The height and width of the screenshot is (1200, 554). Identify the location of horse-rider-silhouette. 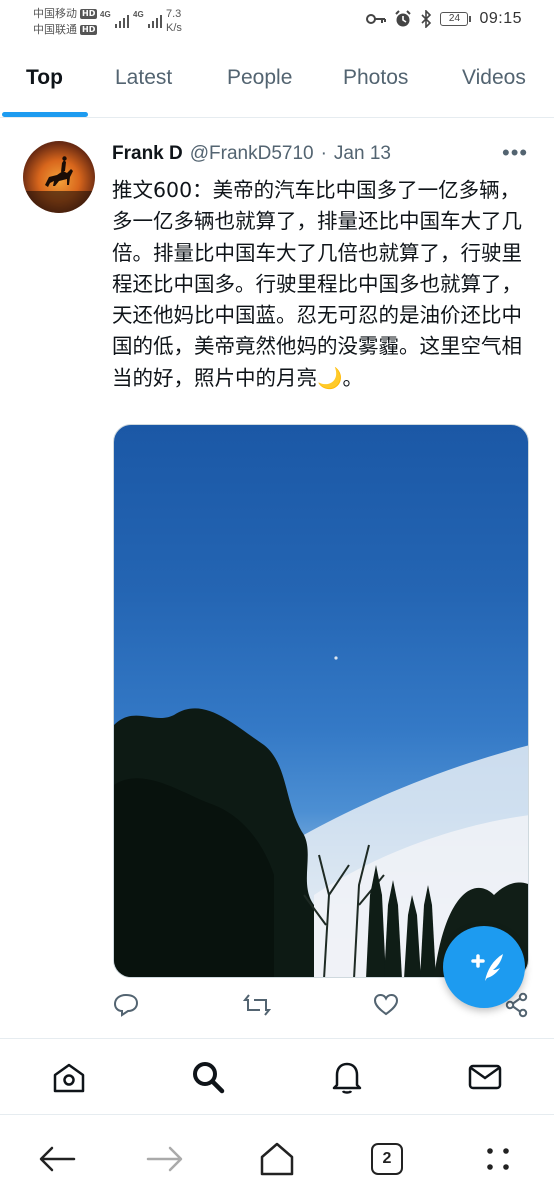
(59, 184).